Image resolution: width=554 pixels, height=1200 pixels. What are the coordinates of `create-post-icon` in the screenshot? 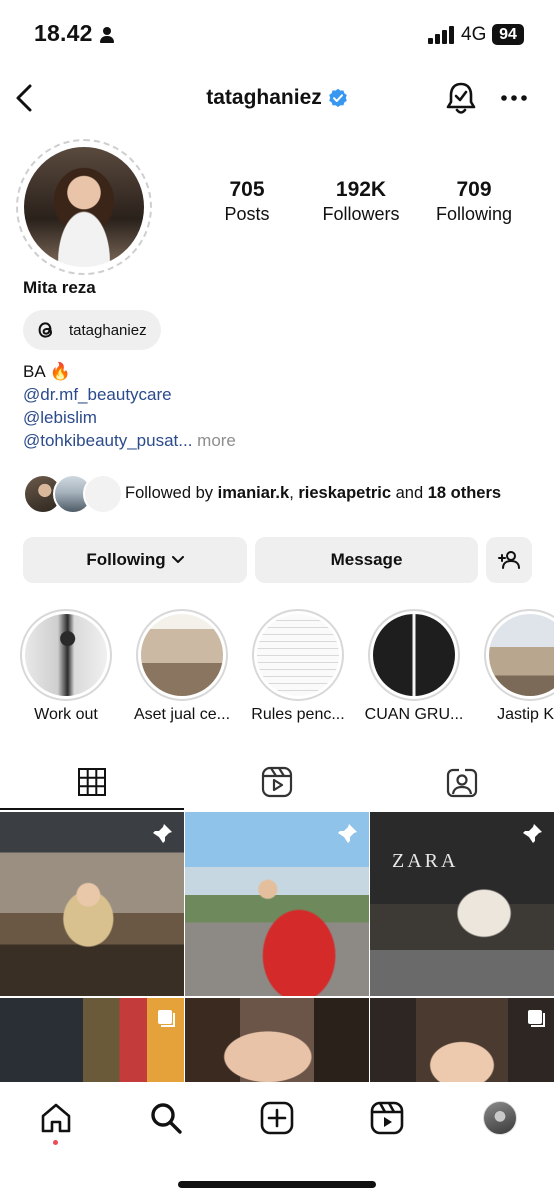 It's located at (277, 1118).